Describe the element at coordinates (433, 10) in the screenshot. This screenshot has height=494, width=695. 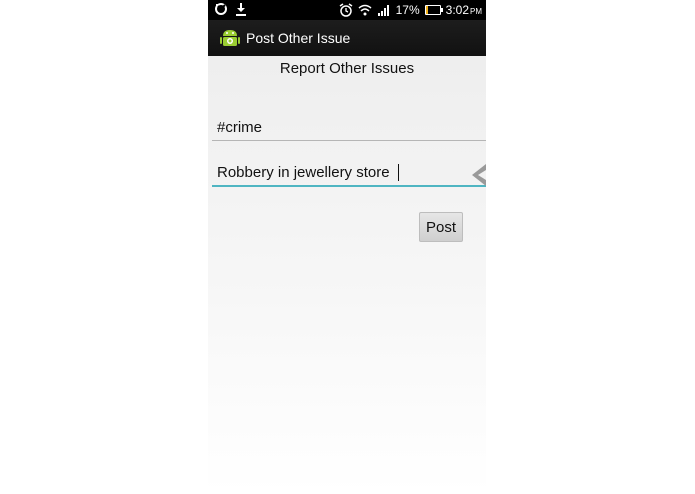
I see `battery-icon` at that location.